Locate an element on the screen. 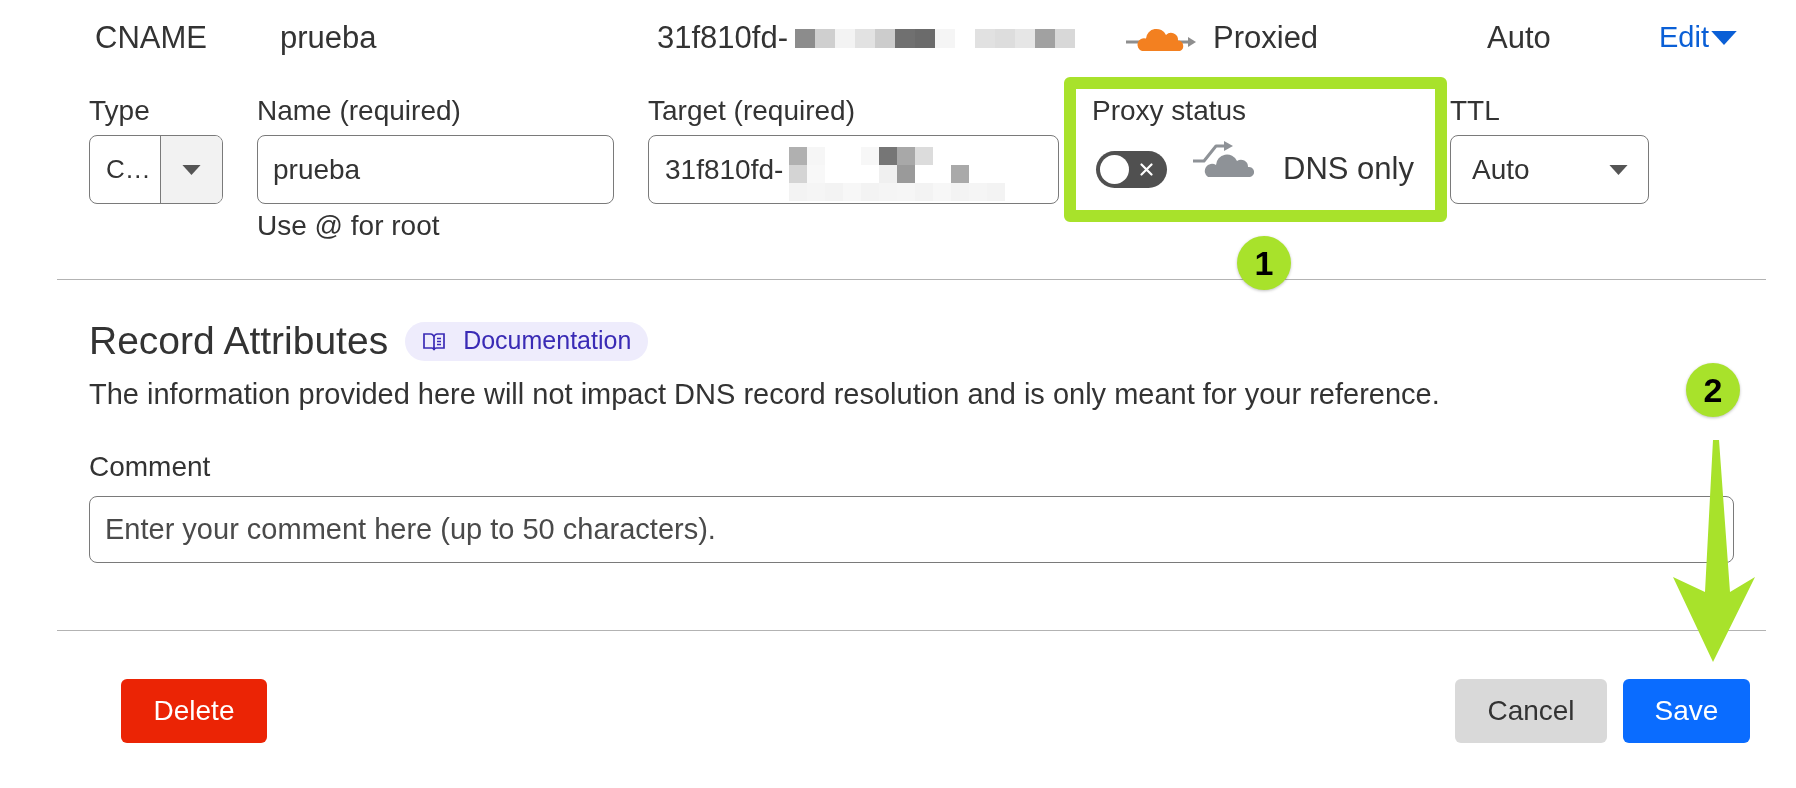 This screenshot has width=1796, height=788. cross-icon is located at coordinates (1146, 169).